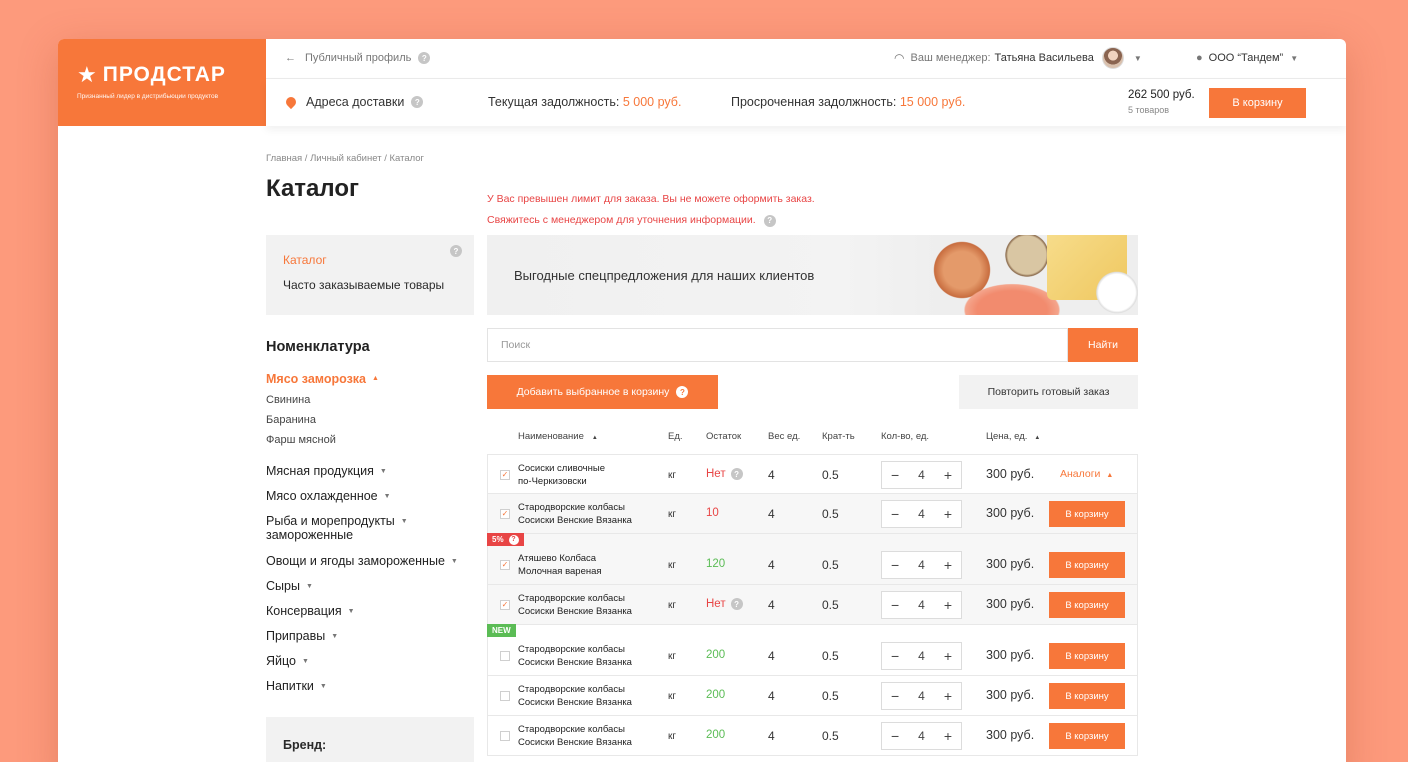 The height and width of the screenshot is (762, 1408). I want to click on breadcrumb: Главная / Личный кабинет / Каталог, so click(345, 158).